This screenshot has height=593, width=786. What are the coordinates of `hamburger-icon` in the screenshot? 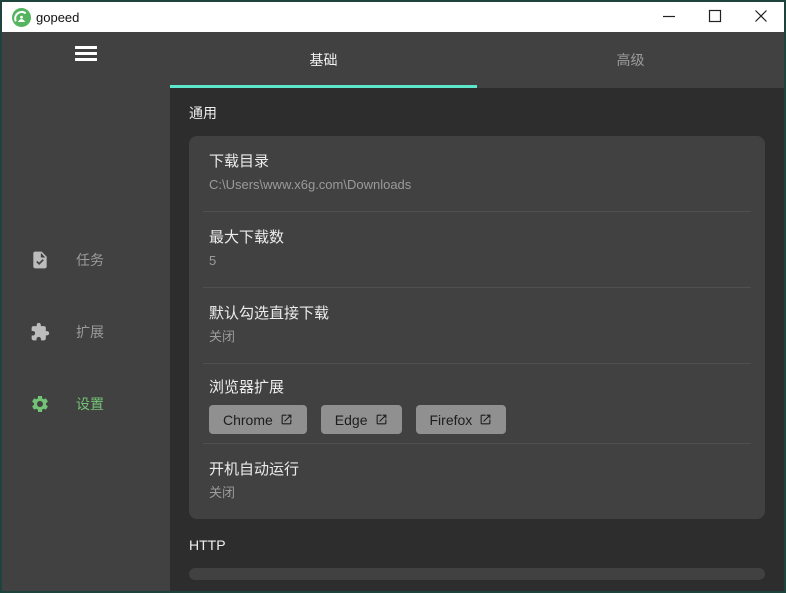 It's located at (86, 53).